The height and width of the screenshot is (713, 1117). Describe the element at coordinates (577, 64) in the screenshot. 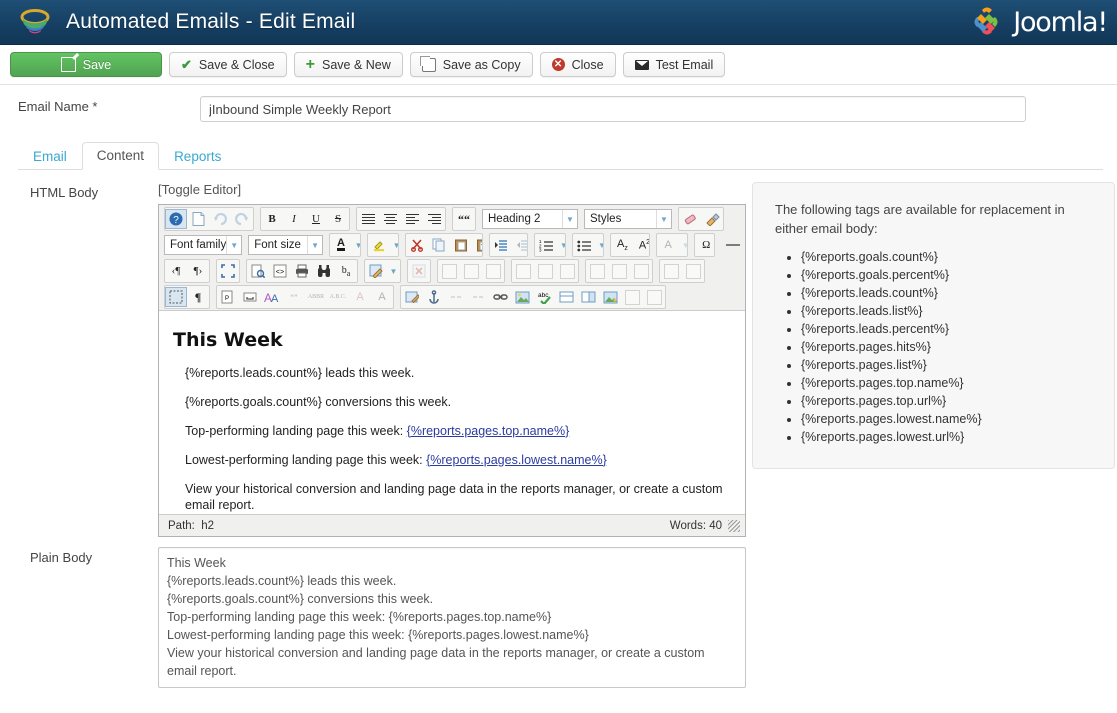

I see `close-button: ✕ Close` at that location.